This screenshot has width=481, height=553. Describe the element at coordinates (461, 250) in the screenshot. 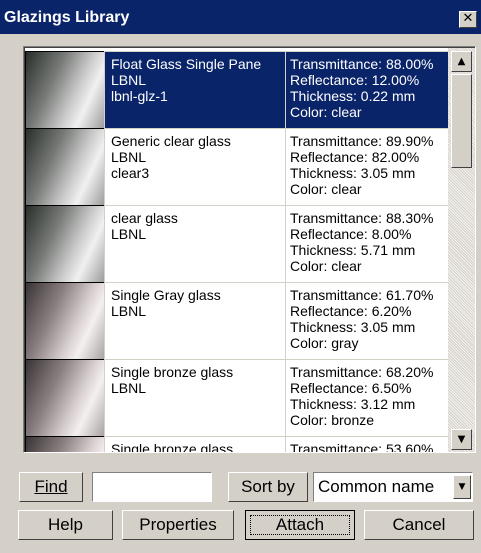

I see `vertical-scrollbar: ▲ ▼` at that location.